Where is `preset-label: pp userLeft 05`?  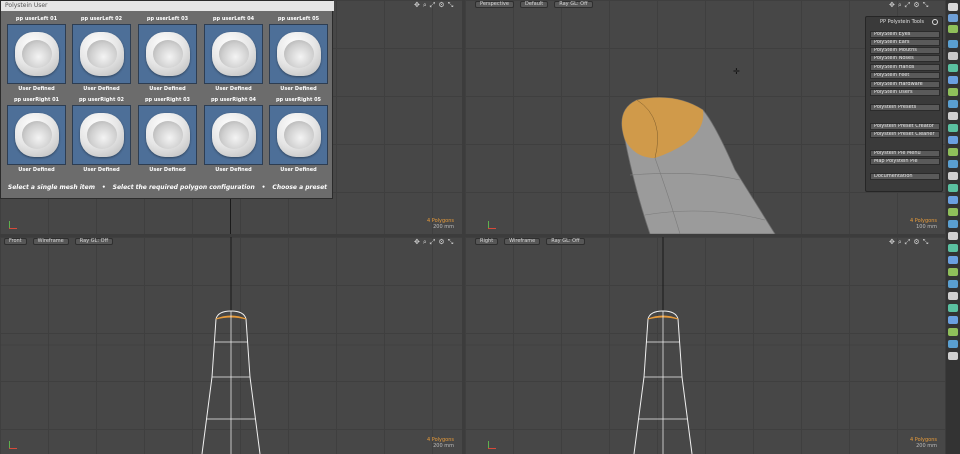 preset-label: pp userLeft 05 is located at coordinates (298, 19).